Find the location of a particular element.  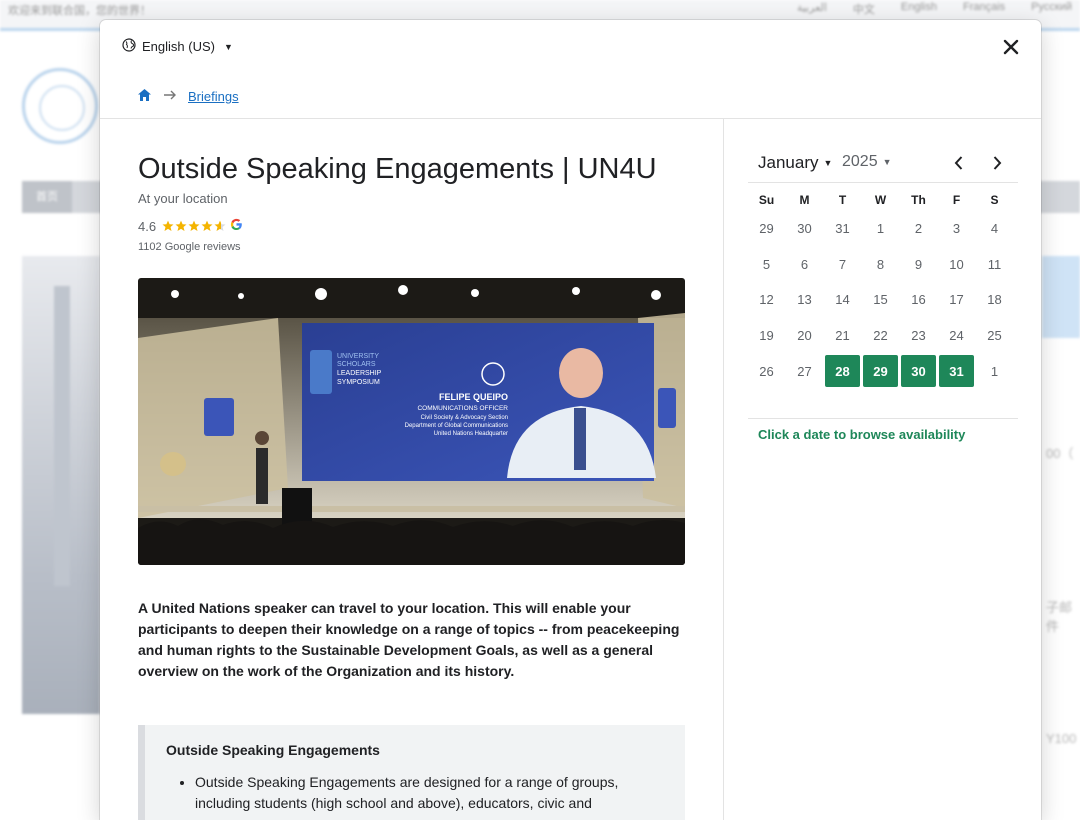

background-text-fragment: Y100 is located at coordinates (1061, 738).